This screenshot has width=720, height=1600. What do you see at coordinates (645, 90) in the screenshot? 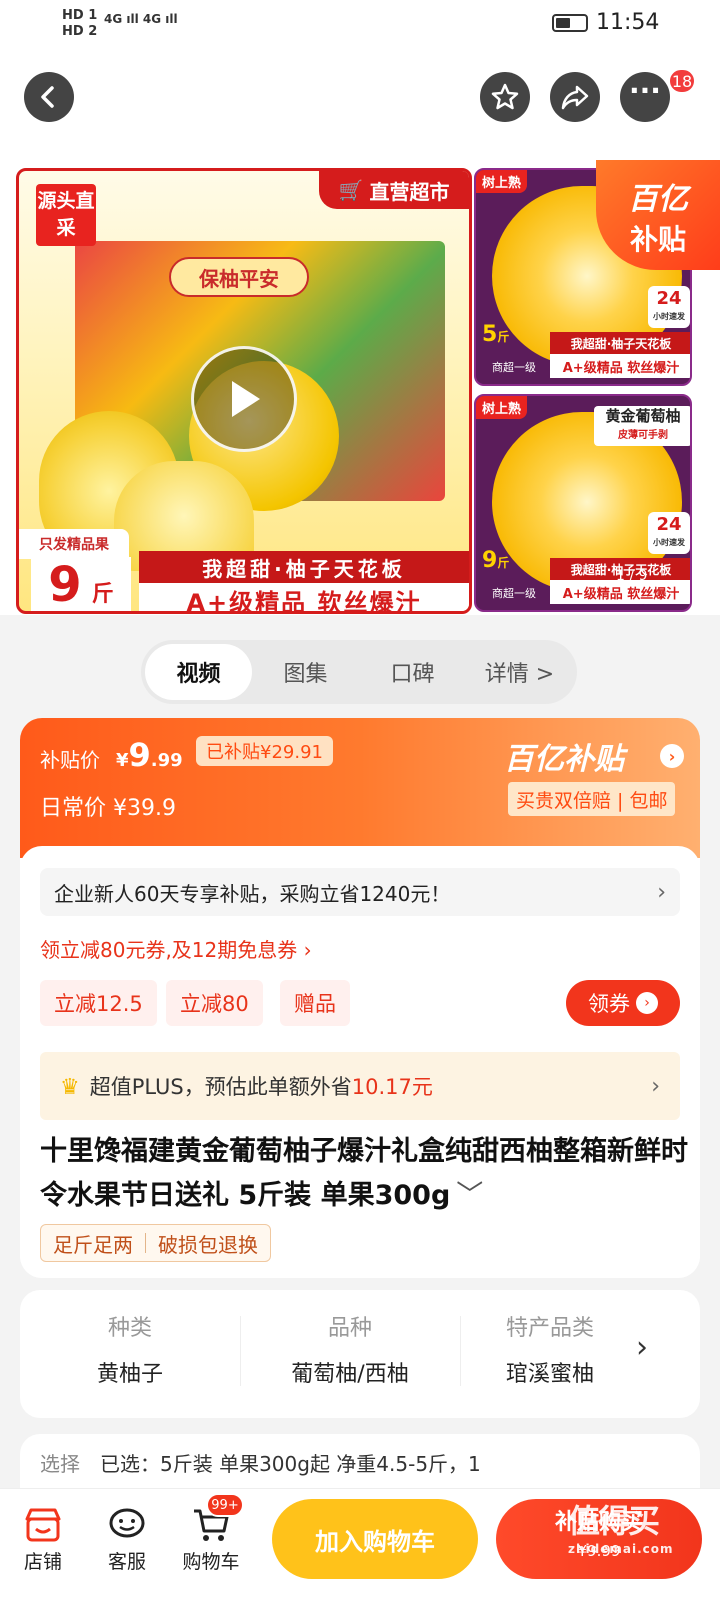
I see `more-dots-icon: ···` at bounding box center [645, 90].